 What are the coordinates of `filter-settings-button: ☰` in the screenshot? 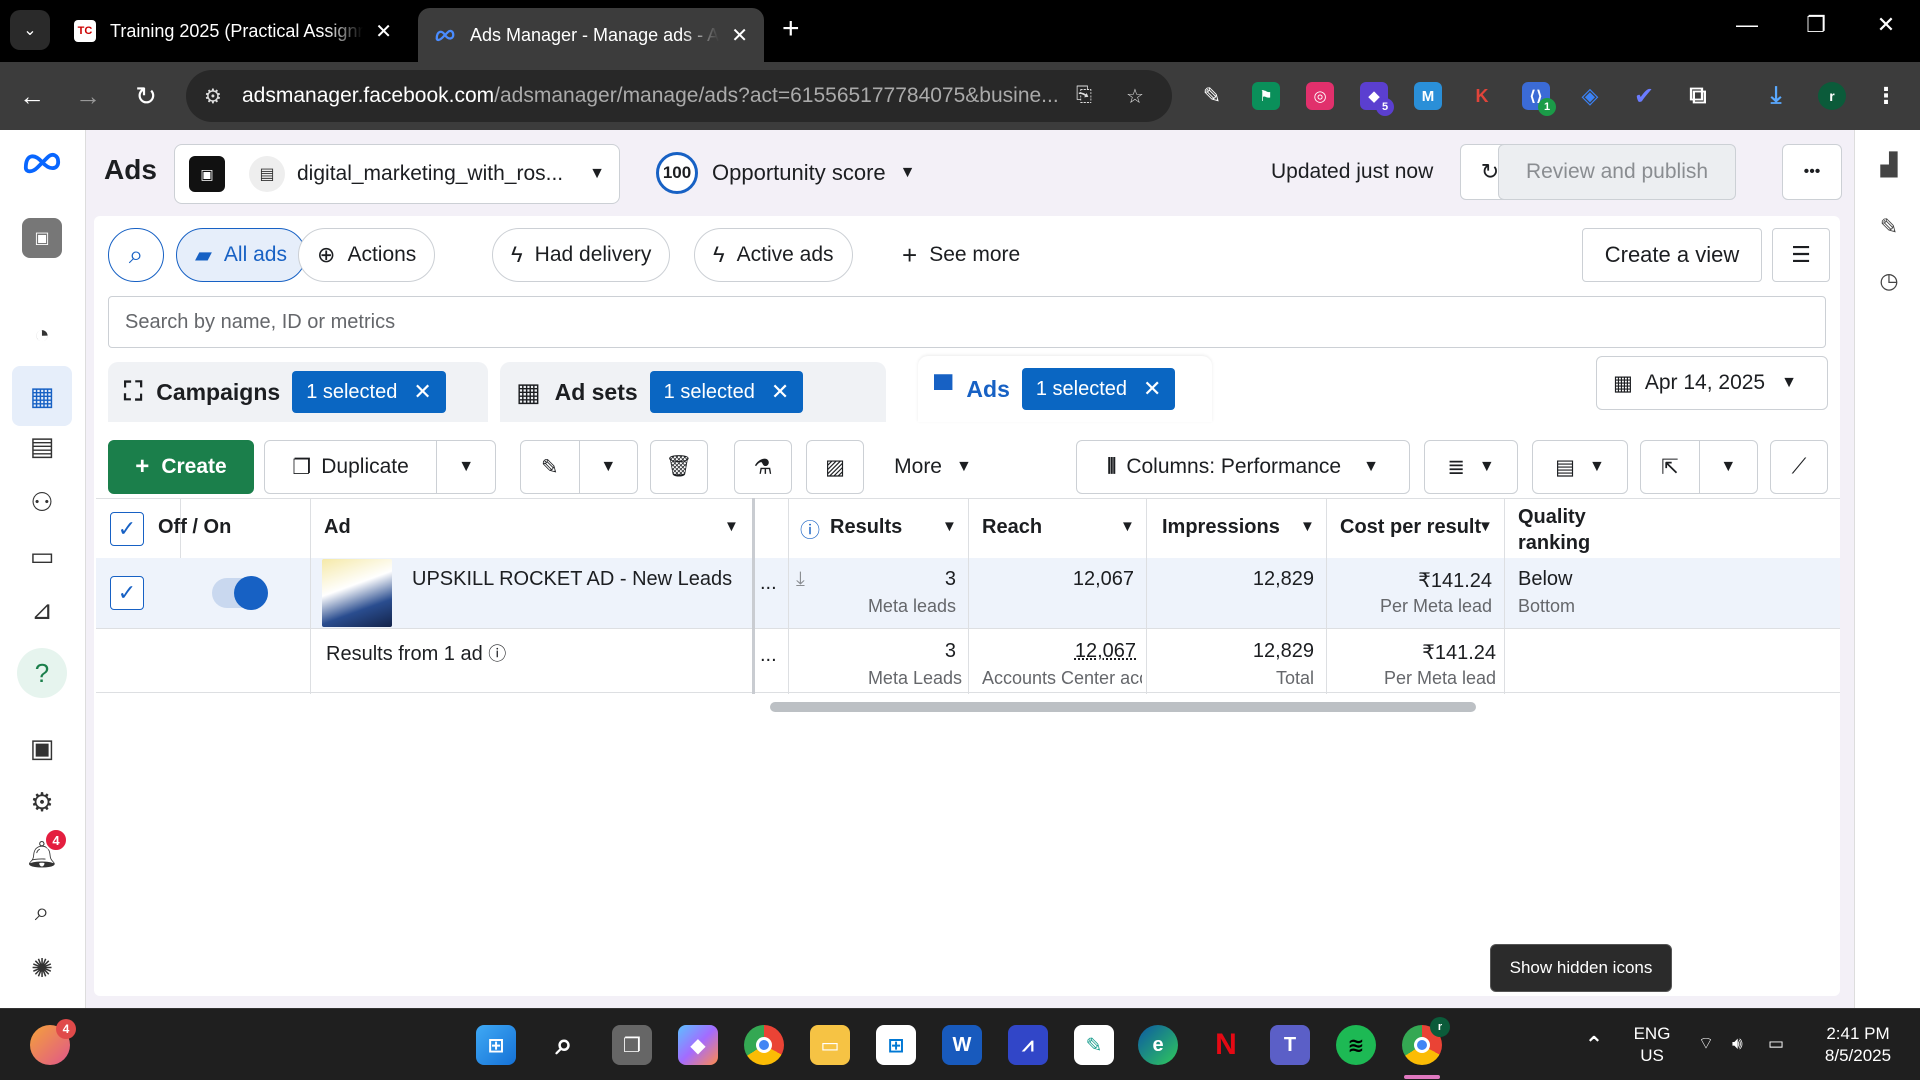 It's located at (1801, 255).